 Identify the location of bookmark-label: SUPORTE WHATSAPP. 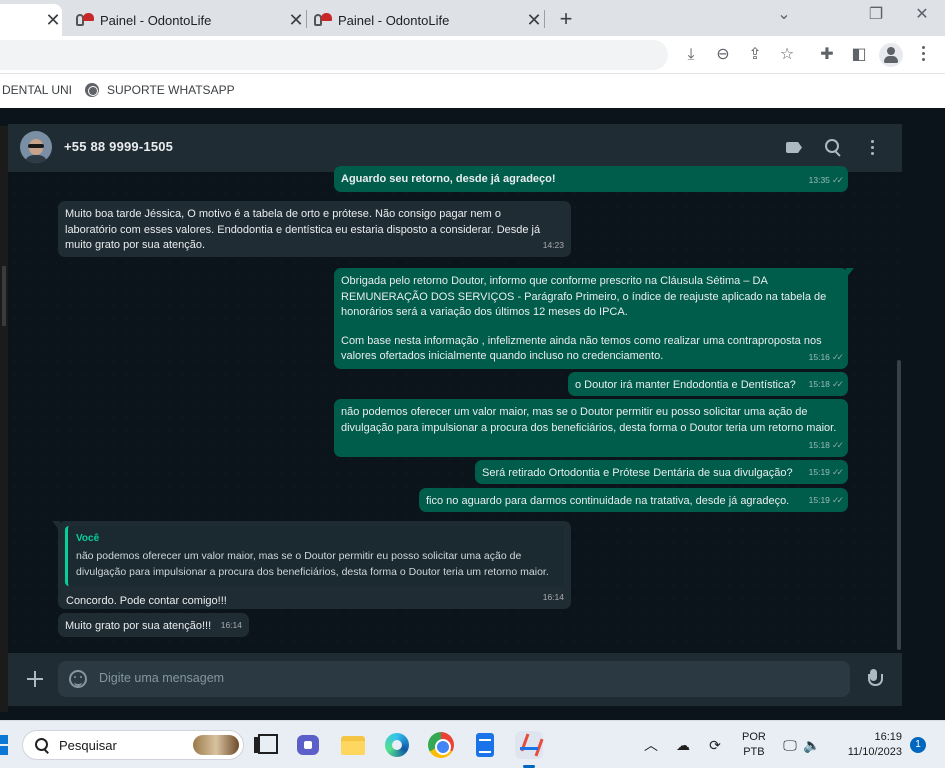
(171, 90).